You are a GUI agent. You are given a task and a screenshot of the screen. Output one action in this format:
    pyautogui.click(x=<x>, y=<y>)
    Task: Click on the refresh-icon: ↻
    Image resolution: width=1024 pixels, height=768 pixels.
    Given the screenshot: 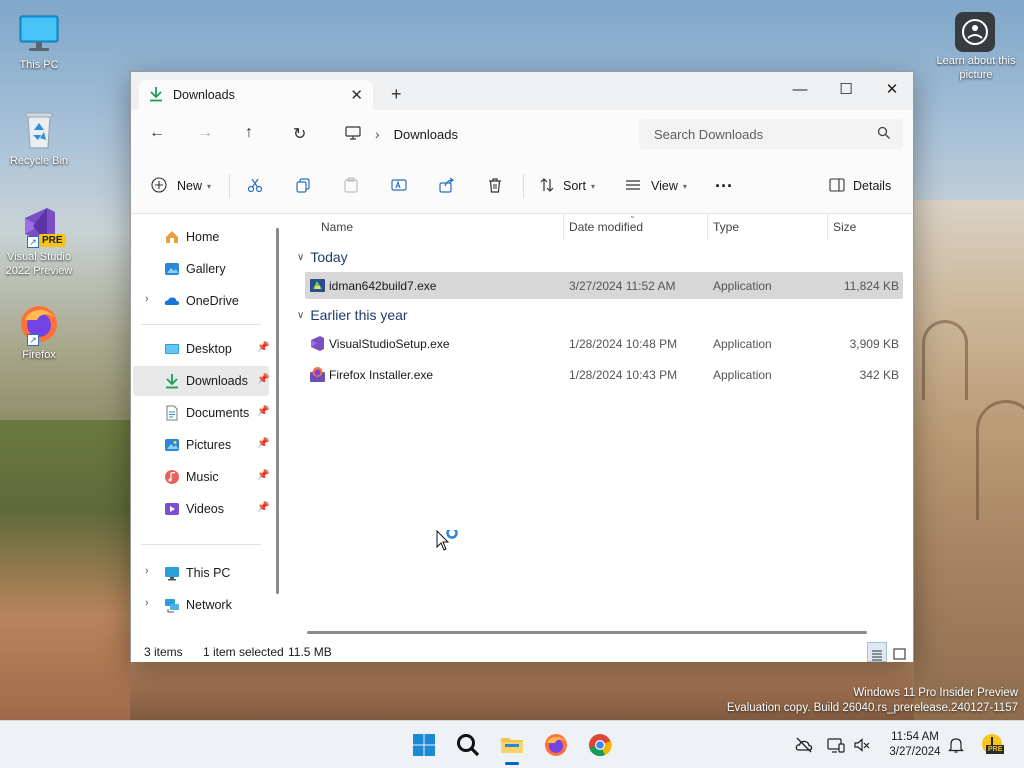 What is the action you would take?
    pyautogui.click(x=299, y=134)
    